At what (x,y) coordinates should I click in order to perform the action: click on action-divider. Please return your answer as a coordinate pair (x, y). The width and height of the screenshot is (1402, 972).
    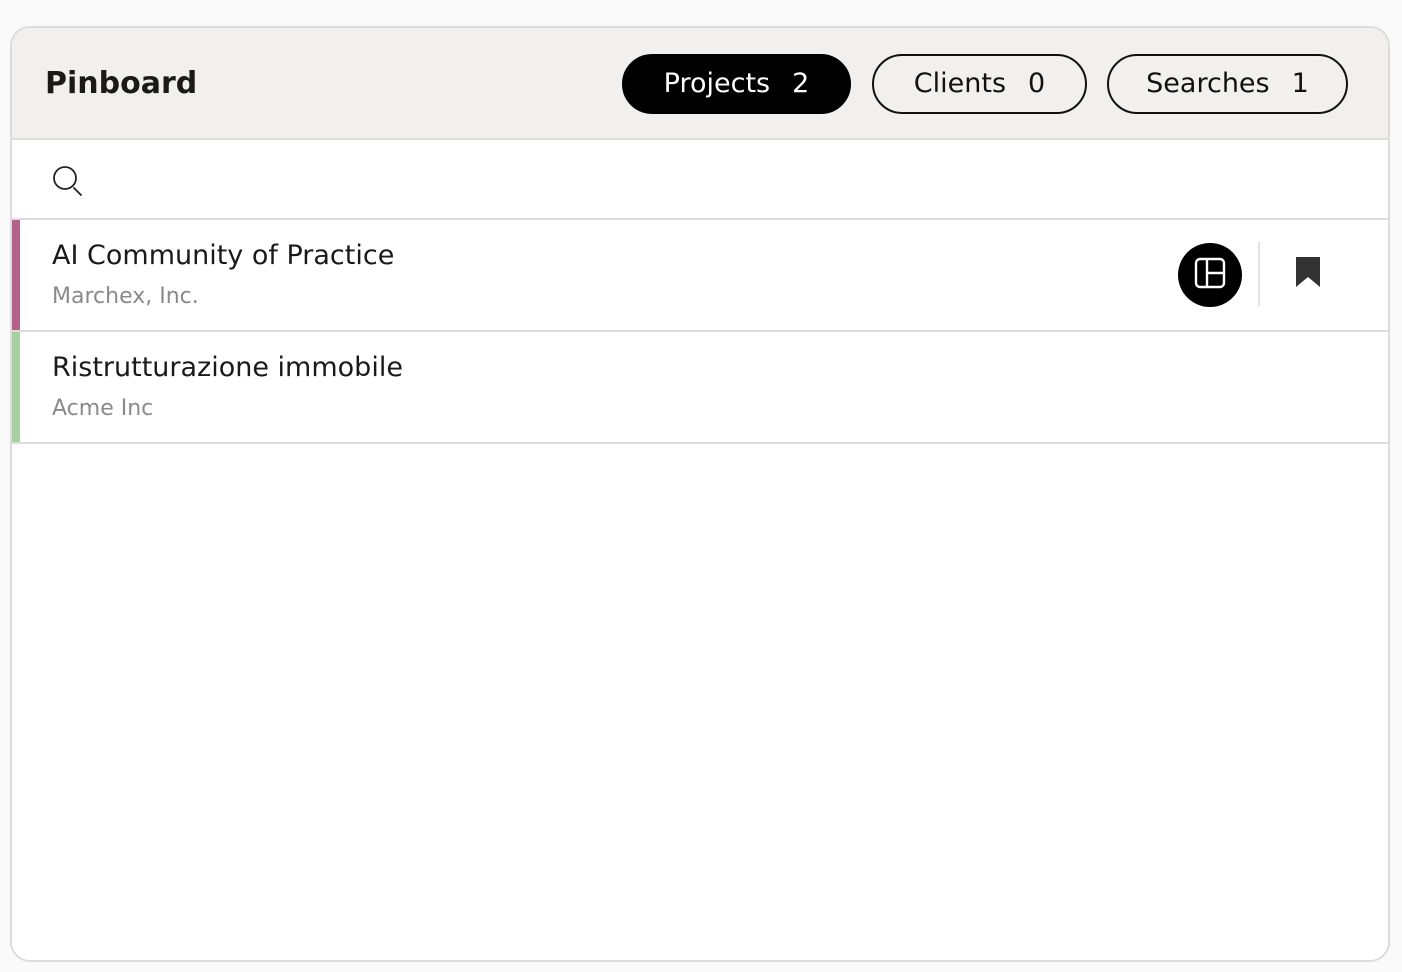
    Looking at the image, I should click on (1259, 274).